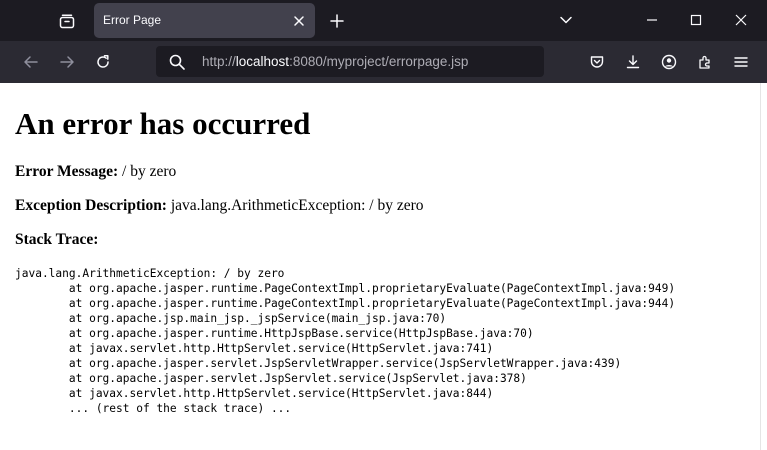 This screenshot has width=767, height=450. I want to click on stack-trace-label: Stack Trace:, so click(57, 239).